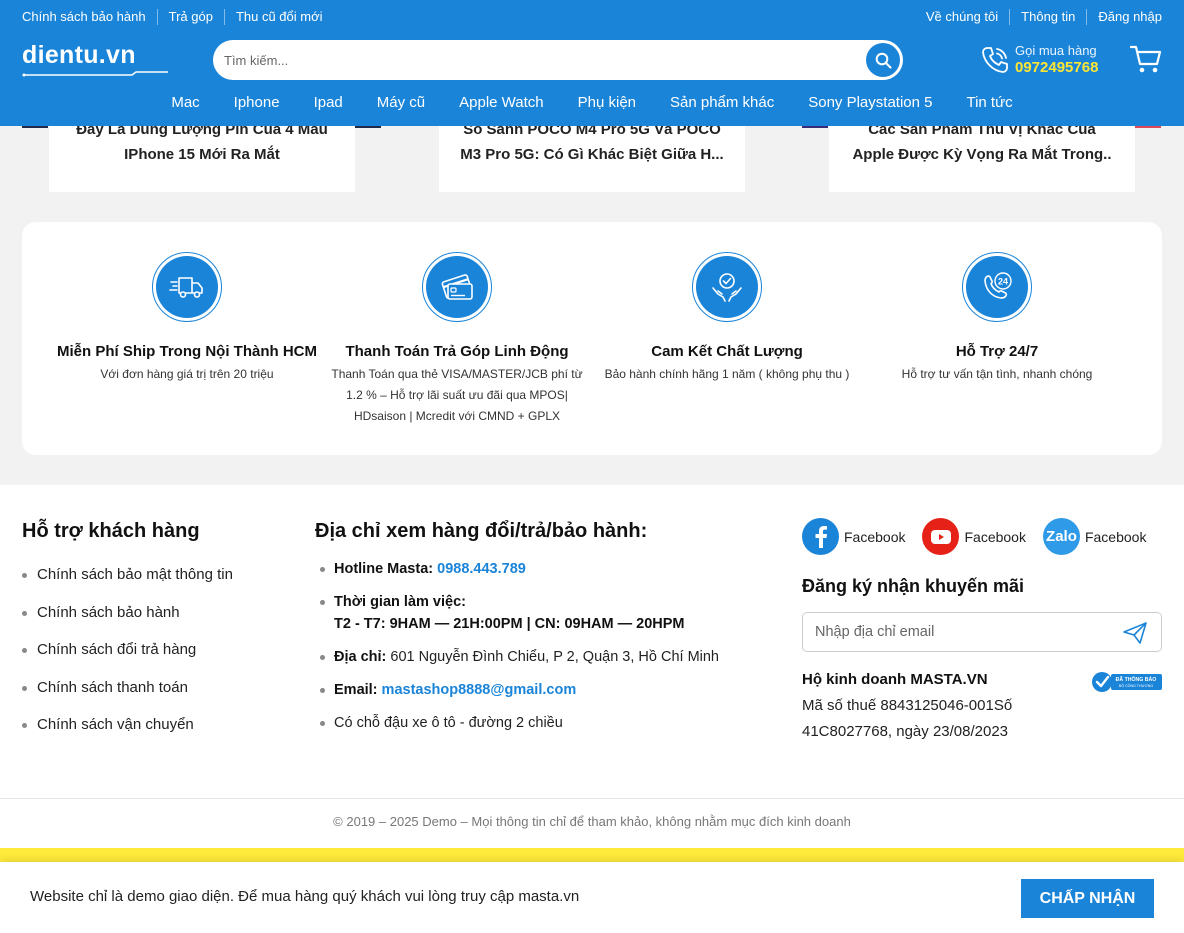 The image size is (1184, 933). I want to click on address-label: Địa chỉ:, so click(360, 657).